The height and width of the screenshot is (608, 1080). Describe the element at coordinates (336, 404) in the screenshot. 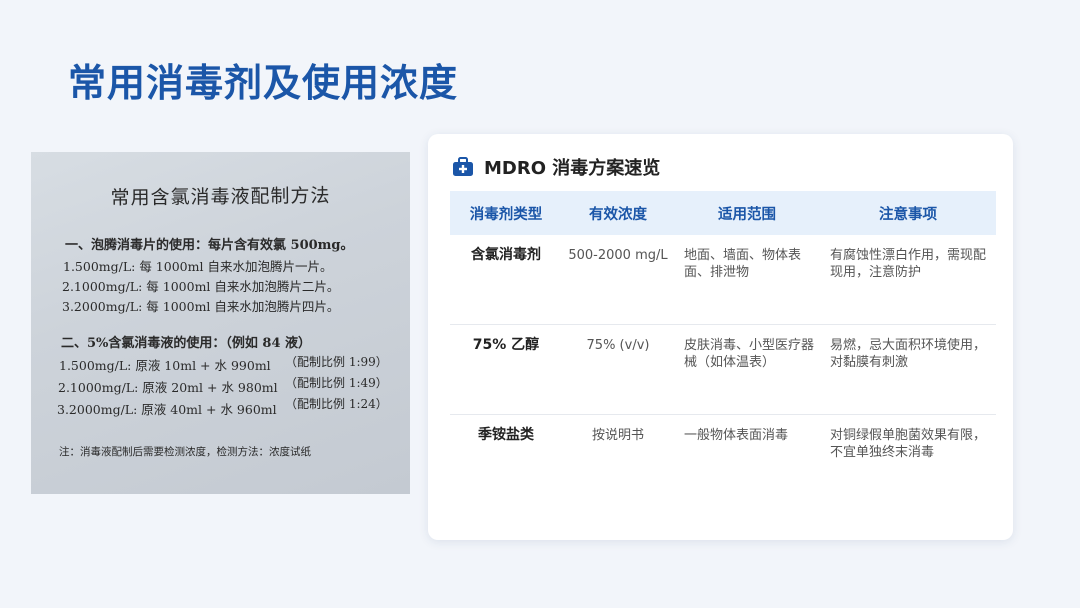

I see `sheet-ratio: （配制比例 1:24）` at that location.